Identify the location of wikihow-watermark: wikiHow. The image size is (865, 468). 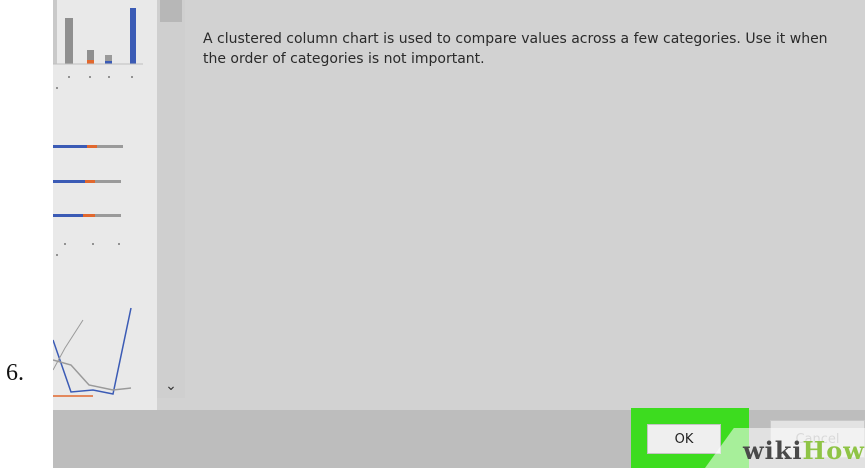
(804, 450).